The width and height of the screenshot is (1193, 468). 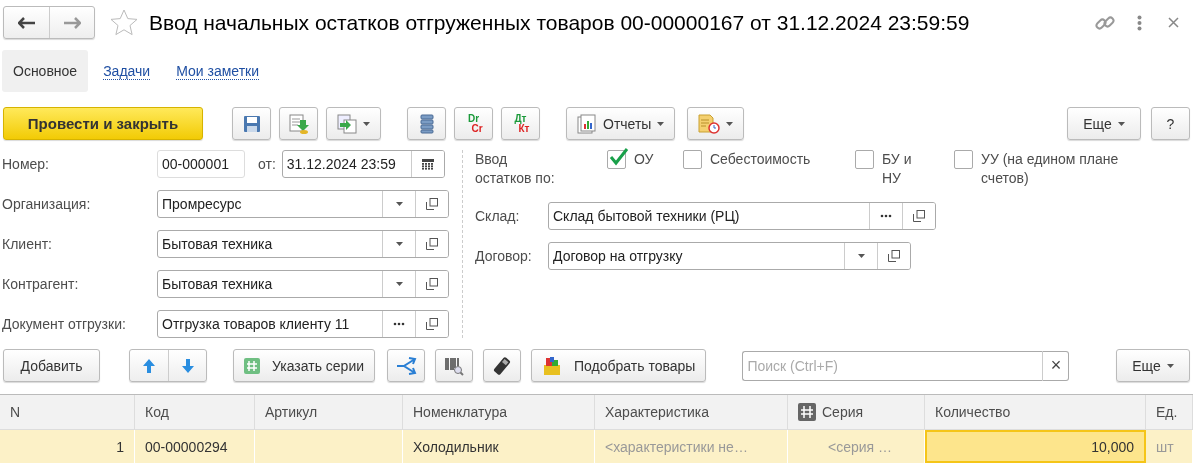 I want to click on table-toolbar-button: Указать серии, so click(x=304, y=365).